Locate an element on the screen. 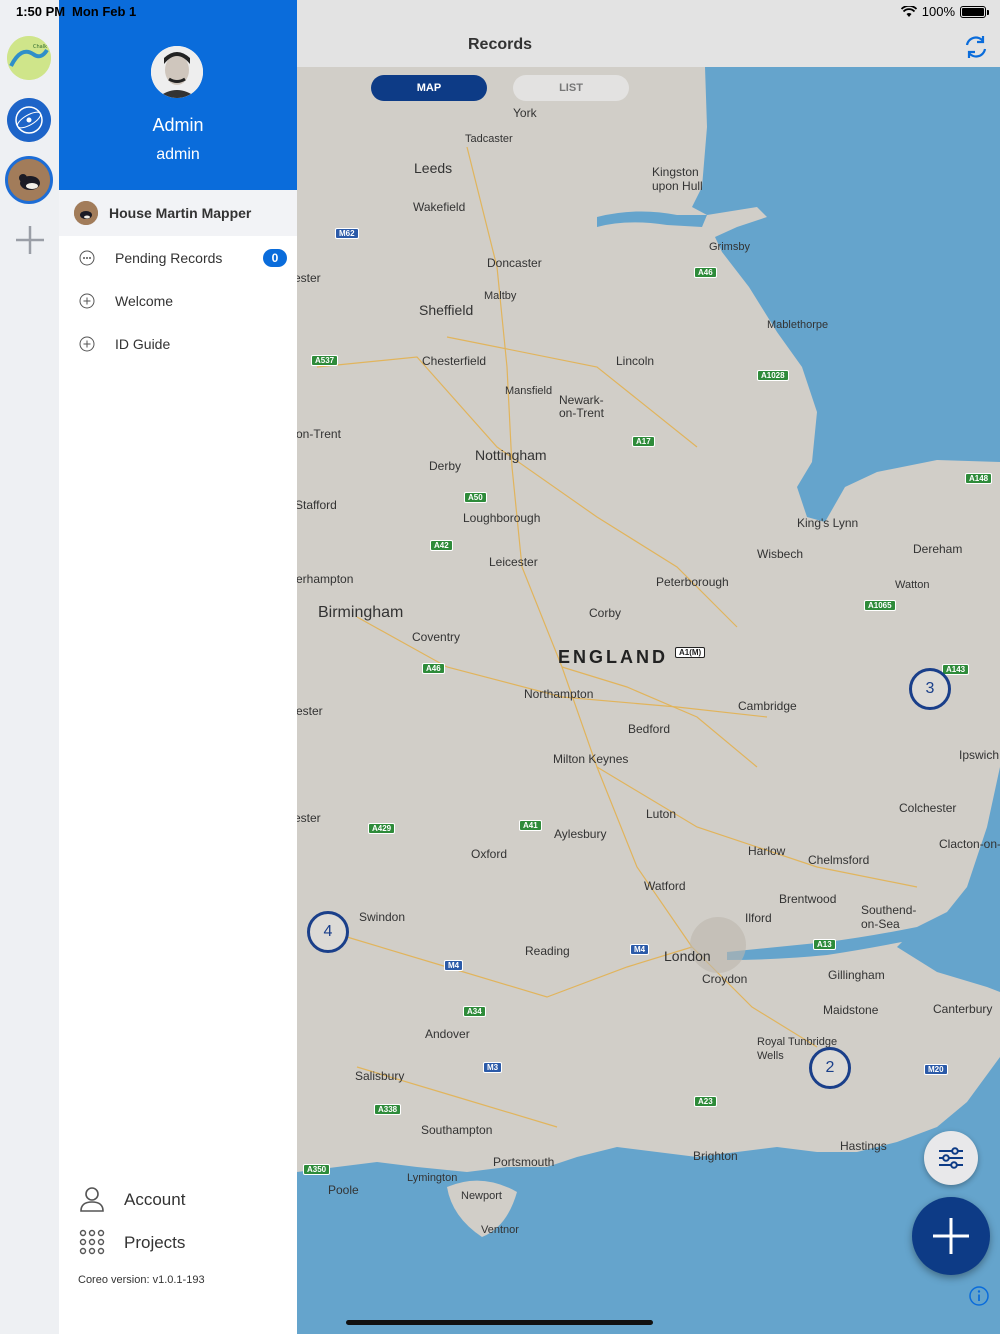  sync-icon is located at coordinates (976, 47).